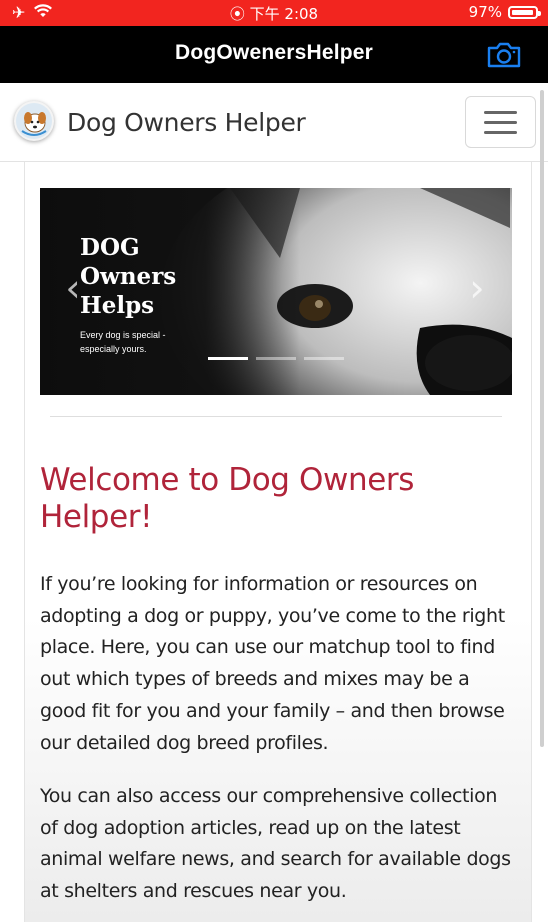  I want to click on carousel-title: DOG Owners Helps, so click(128, 276).